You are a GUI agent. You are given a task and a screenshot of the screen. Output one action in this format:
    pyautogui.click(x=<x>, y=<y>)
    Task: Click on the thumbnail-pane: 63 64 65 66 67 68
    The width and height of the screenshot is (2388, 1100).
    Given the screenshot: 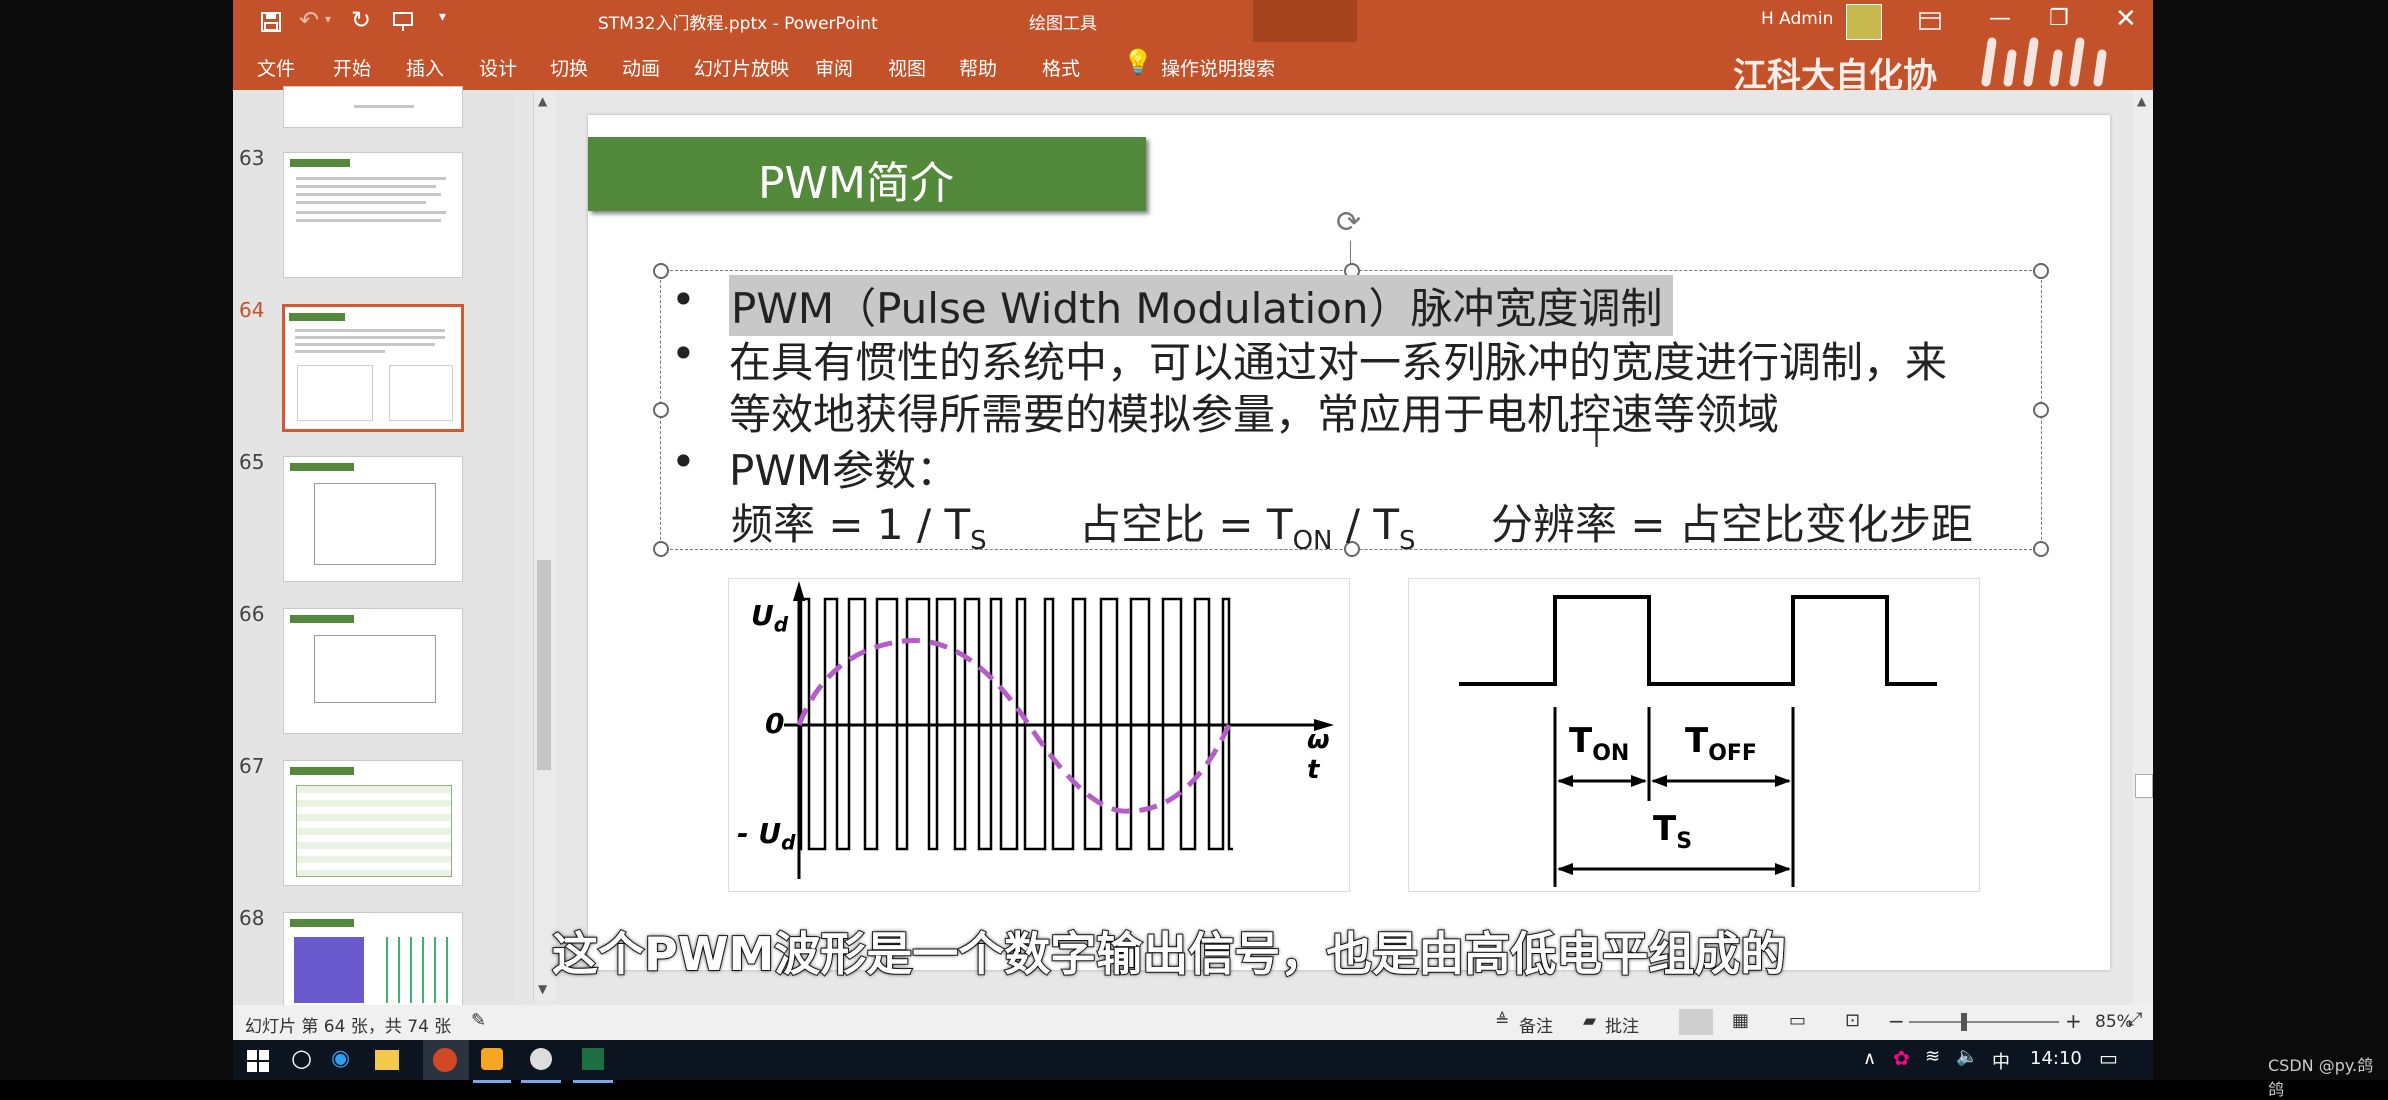 What is the action you would take?
    pyautogui.click(x=374, y=548)
    